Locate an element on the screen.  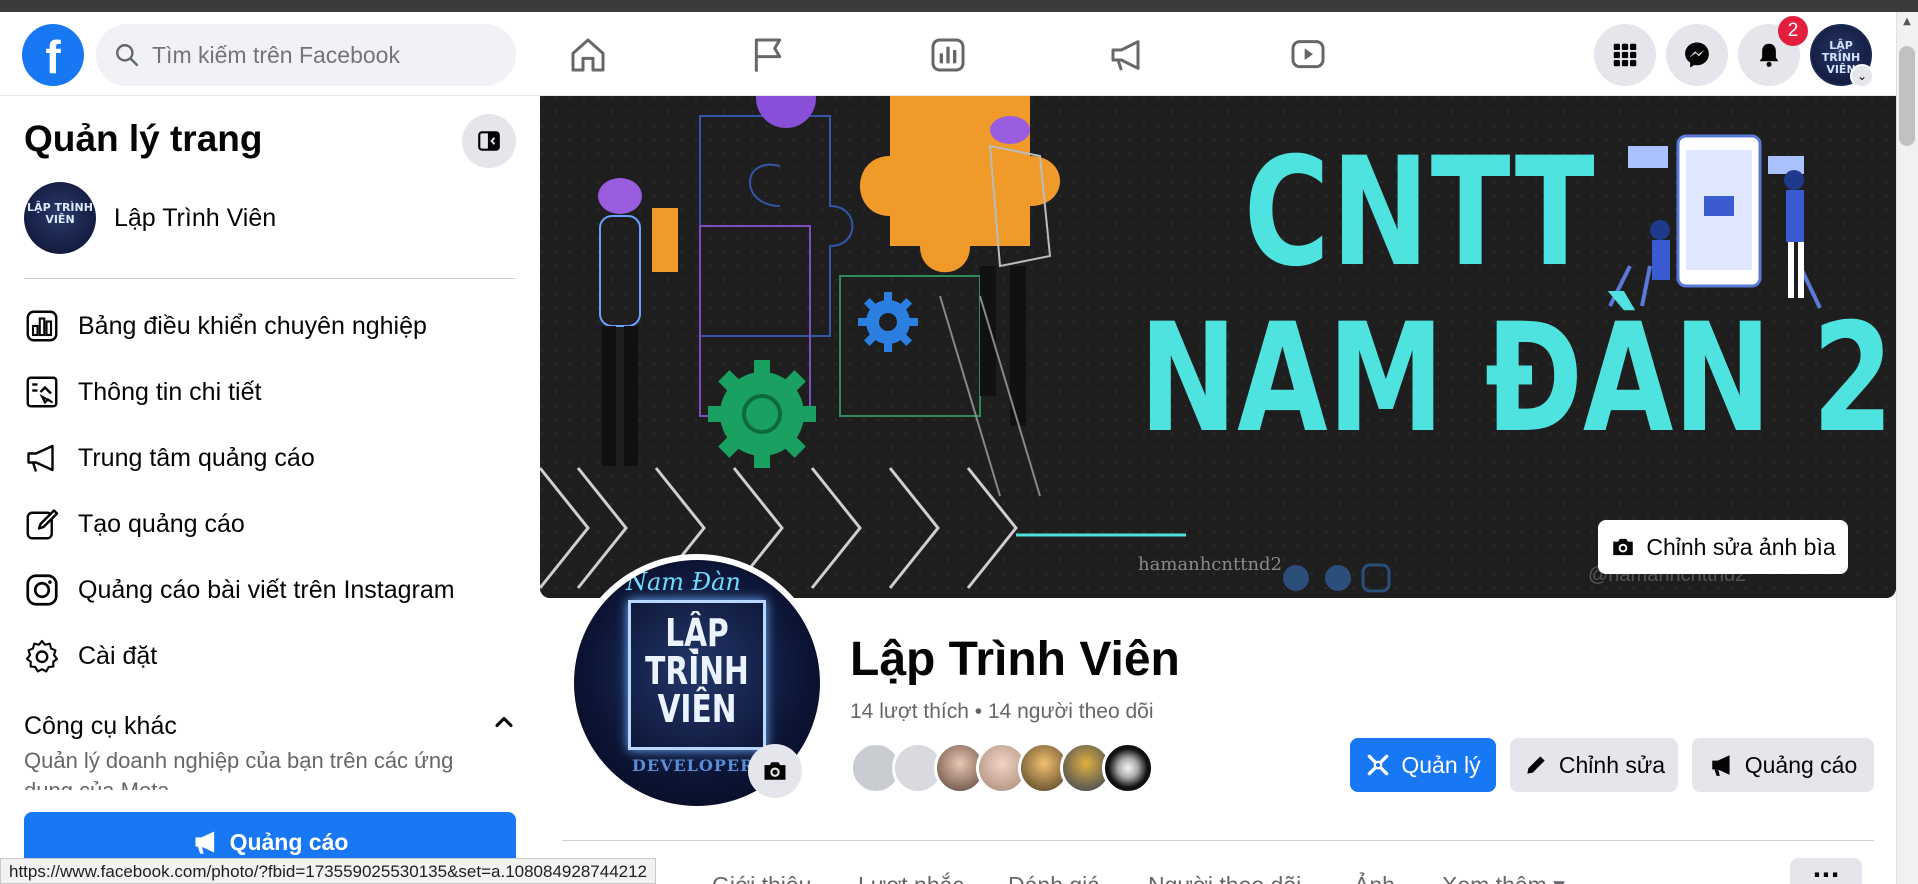
top-navigation-bar: f 2 LẬP TRÌNH VIÊN ⌄ is located at coordinates (959, 54).